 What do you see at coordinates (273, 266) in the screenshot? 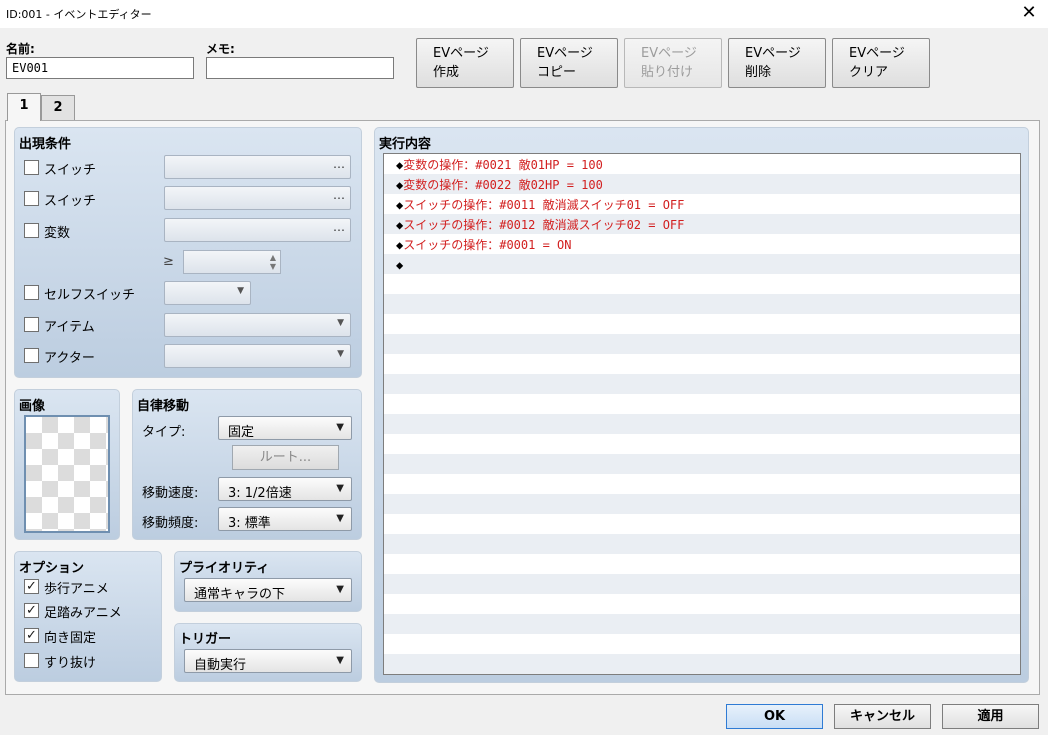
I see `spin-down-icon: ▼` at bounding box center [273, 266].